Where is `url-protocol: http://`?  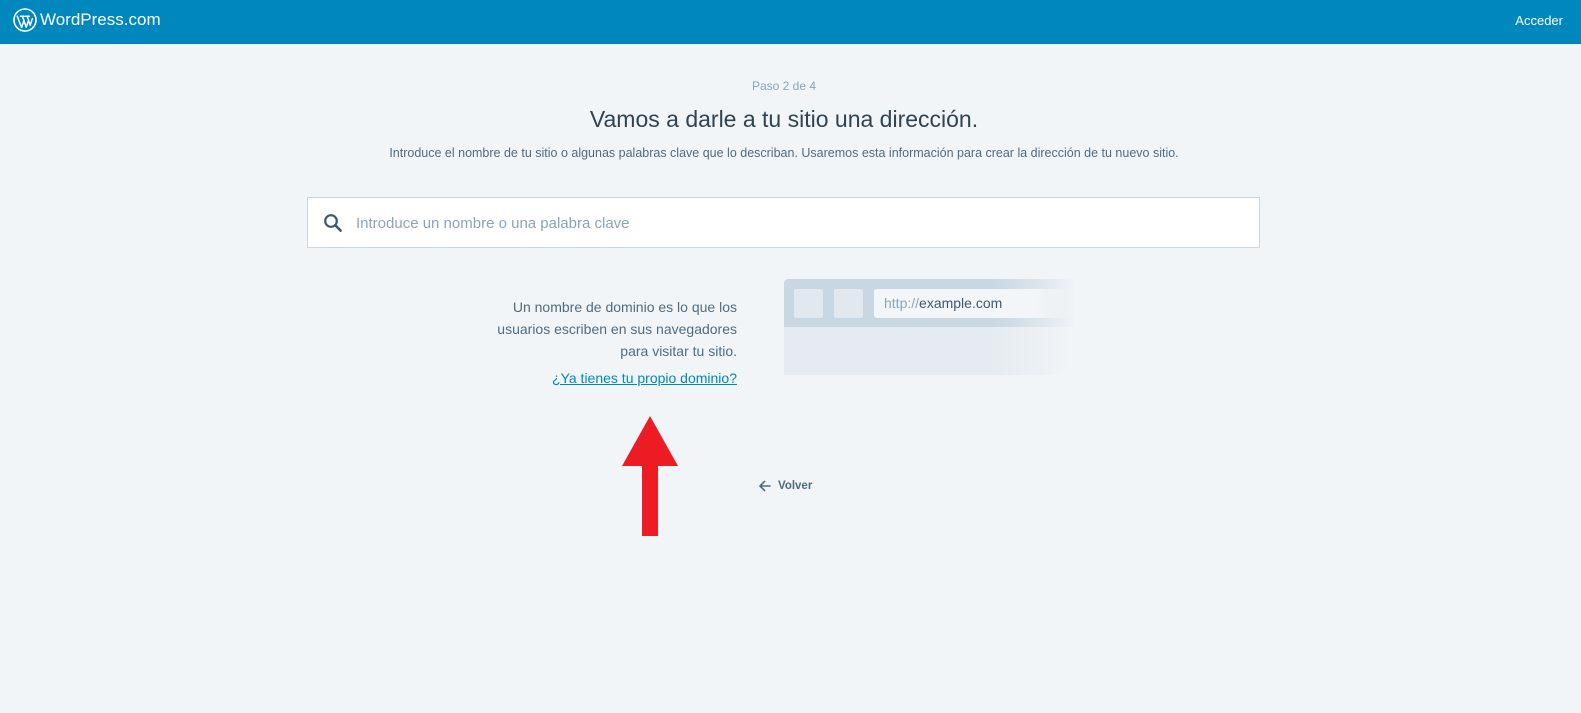
url-protocol: http:// is located at coordinates (902, 303).